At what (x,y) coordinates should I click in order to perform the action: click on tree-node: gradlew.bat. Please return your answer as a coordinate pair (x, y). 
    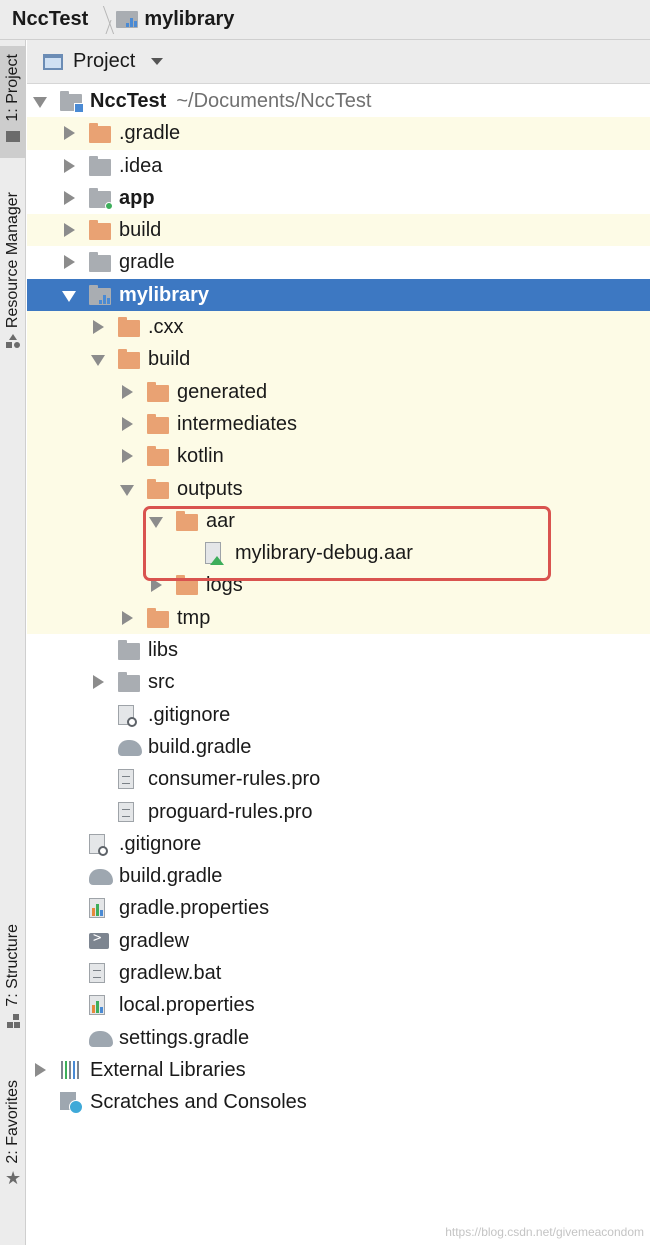
    Looking at the image, I should click on (338, 973).